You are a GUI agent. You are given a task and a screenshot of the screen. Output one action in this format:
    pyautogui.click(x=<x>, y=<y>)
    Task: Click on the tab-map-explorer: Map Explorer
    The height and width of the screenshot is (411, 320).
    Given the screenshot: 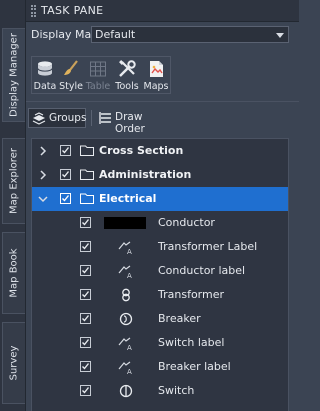 What is the action you would take?
    pyautogui.click(x=13, y=181)
    